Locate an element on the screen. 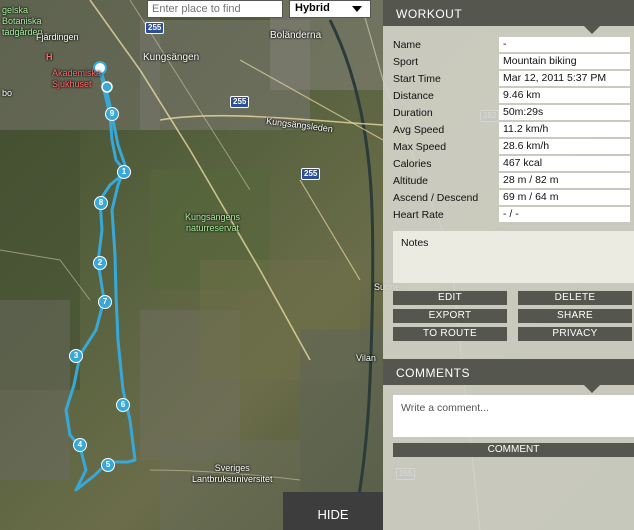  stat-row: Start Time Mar 12, 2011 5:37 PM is located at coordinates (513, 78).